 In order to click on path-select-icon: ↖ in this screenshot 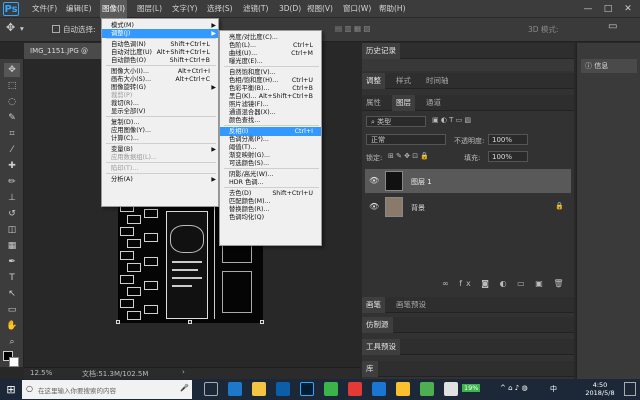, I will do `click(12, 294)`.